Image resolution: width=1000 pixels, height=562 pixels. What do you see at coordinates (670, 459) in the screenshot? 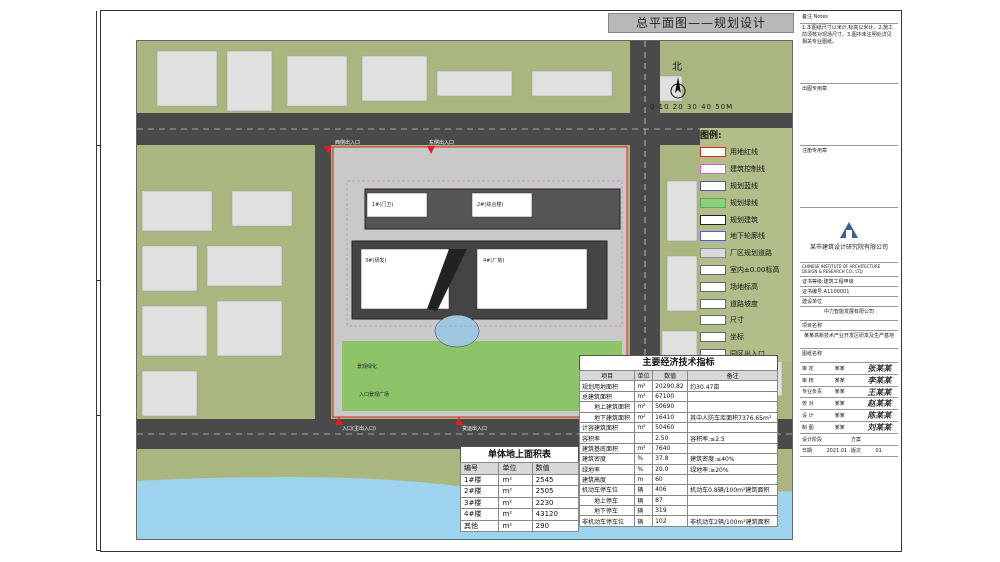
I see `econ-cell-value: 37.8` at bounding box center [670, 459].